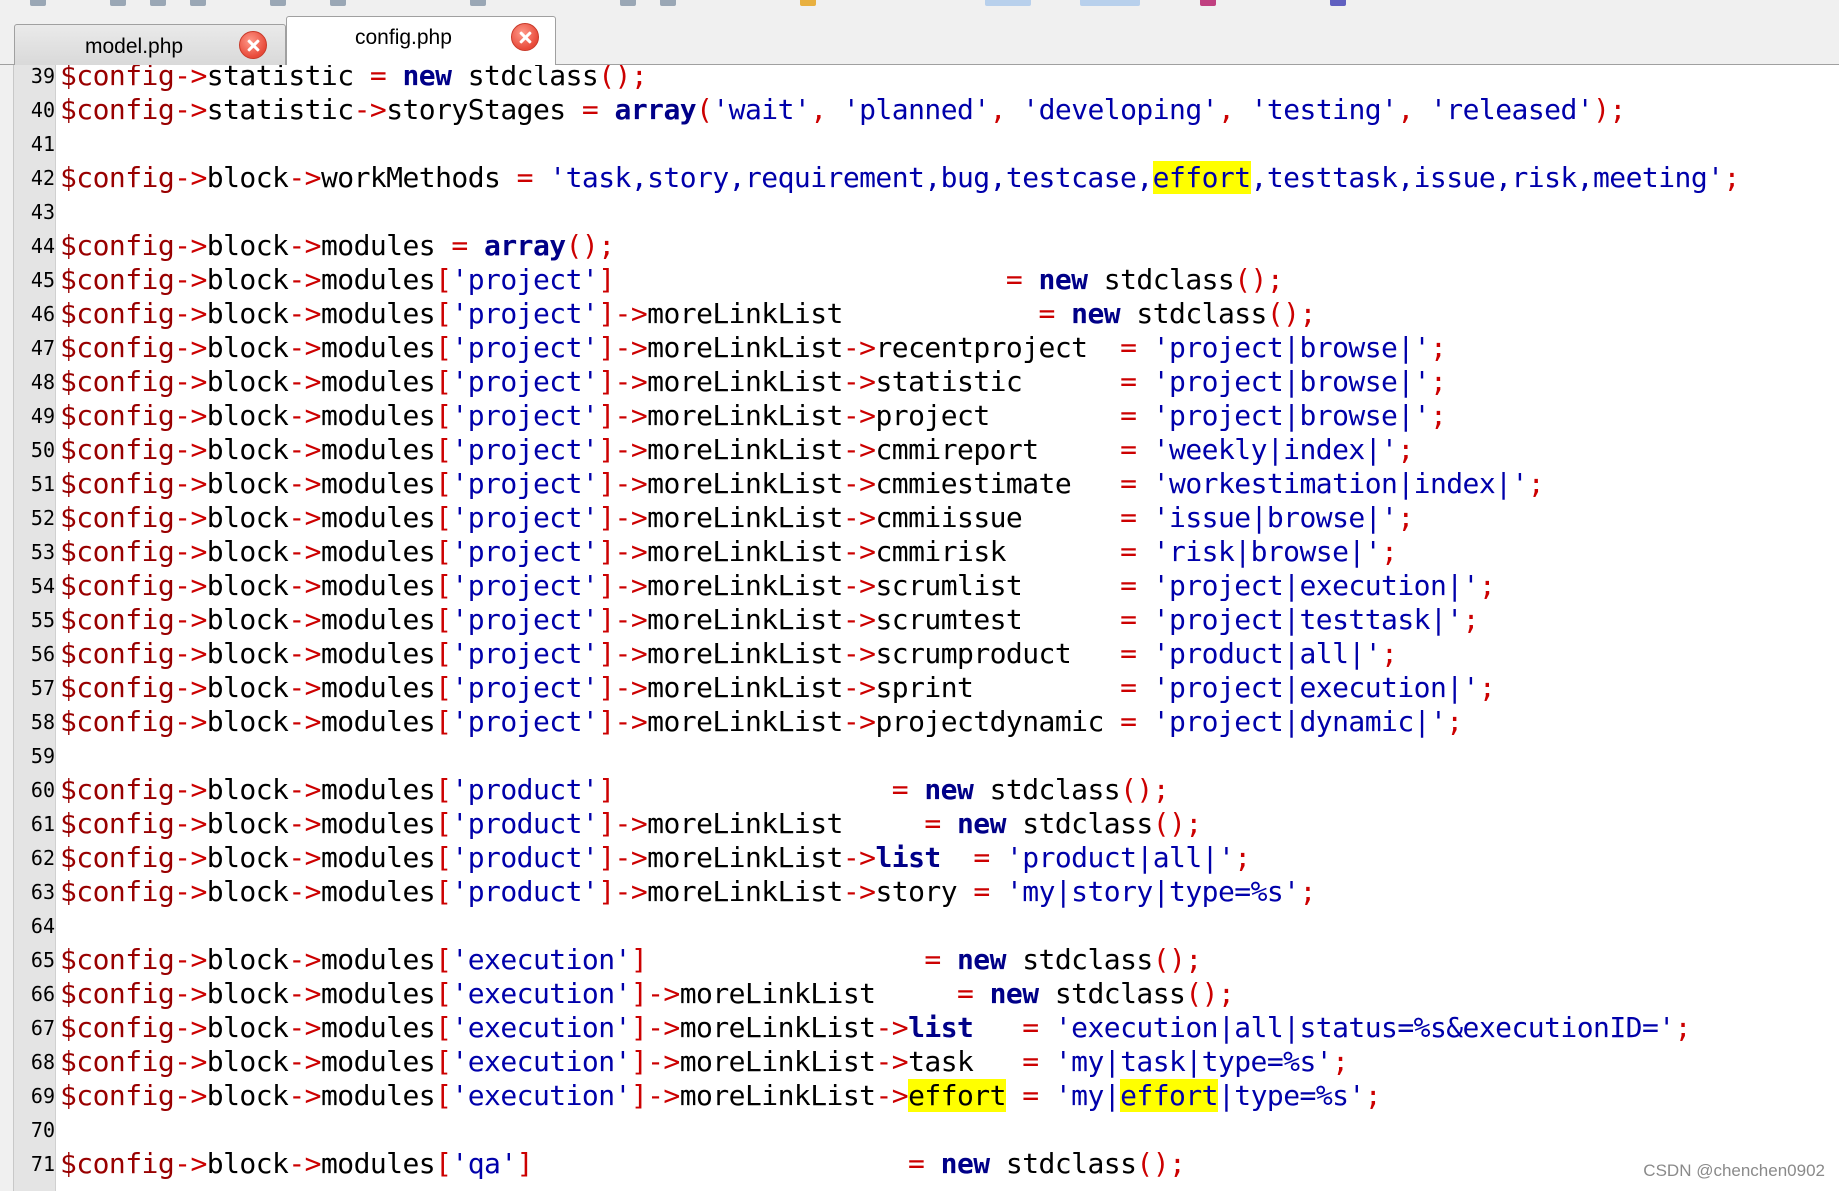  What do you see at coordinates (1193, 313) in the screenshot?
I see `code-token: stdclass` at bounding box center [1193, 313].